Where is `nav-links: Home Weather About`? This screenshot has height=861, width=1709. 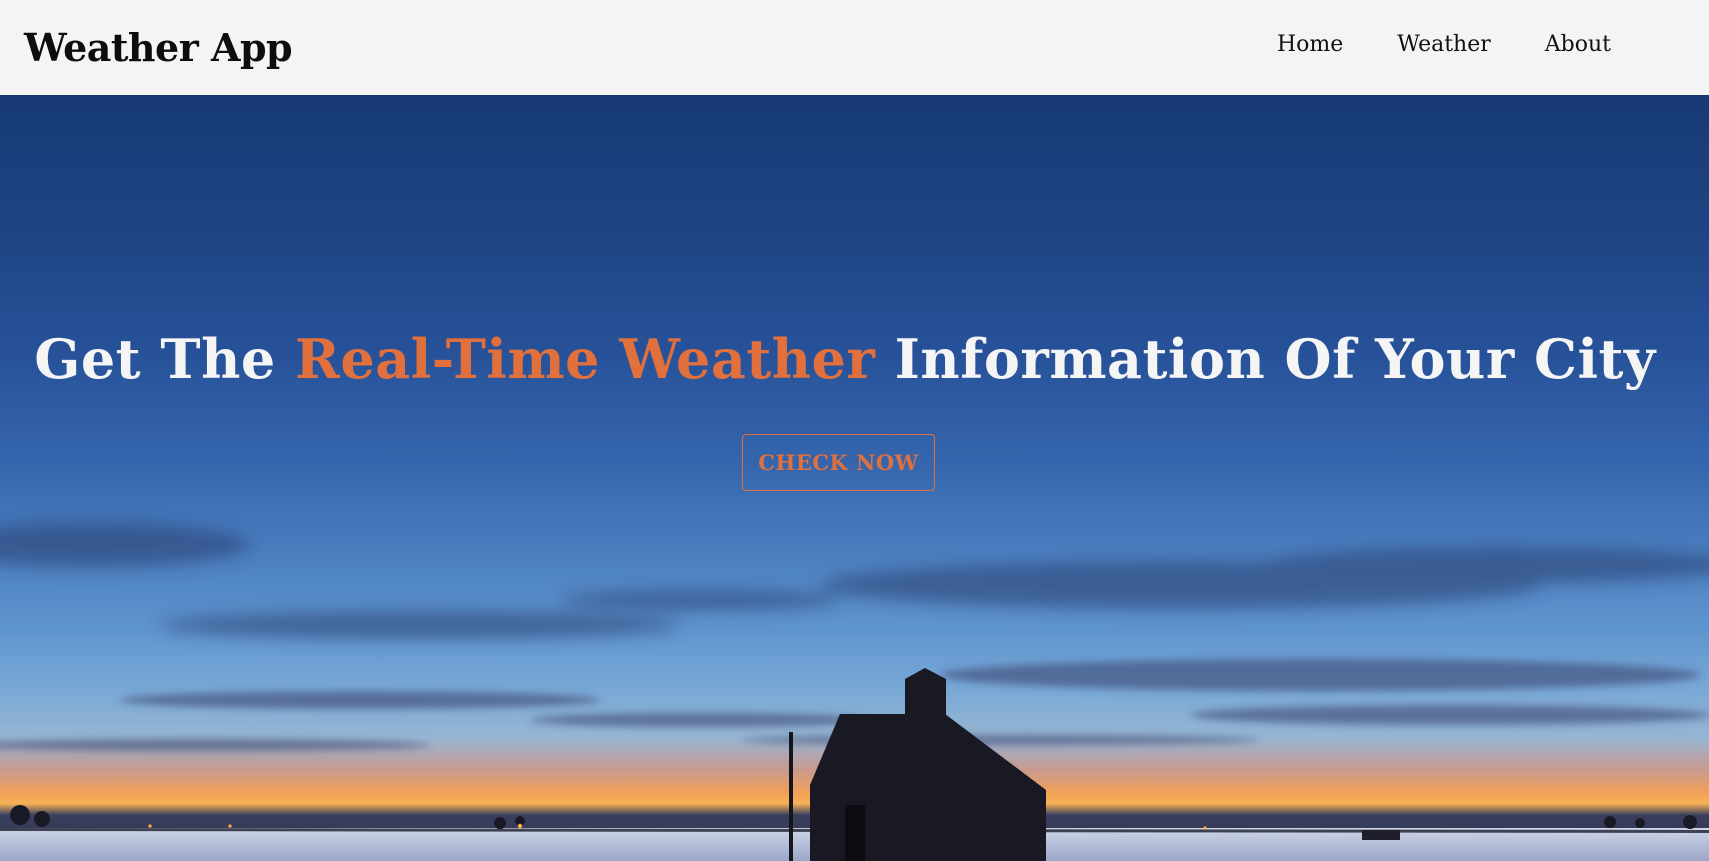
nav-links: Home Weather About is located at coordinates (1444, 44).